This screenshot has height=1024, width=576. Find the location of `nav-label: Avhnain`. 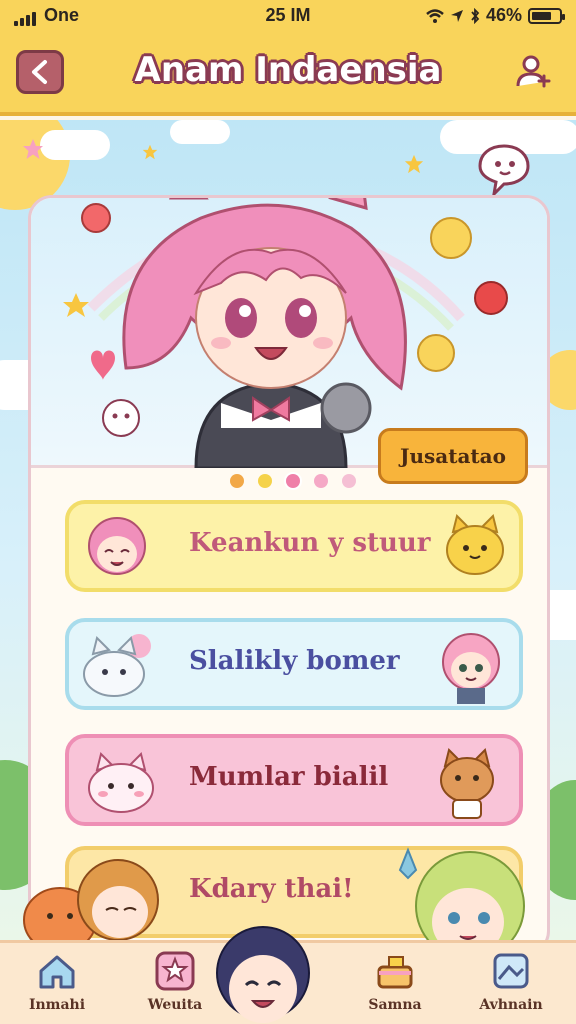

nav-label: Avhnain is located at coordinates (511, 1005).